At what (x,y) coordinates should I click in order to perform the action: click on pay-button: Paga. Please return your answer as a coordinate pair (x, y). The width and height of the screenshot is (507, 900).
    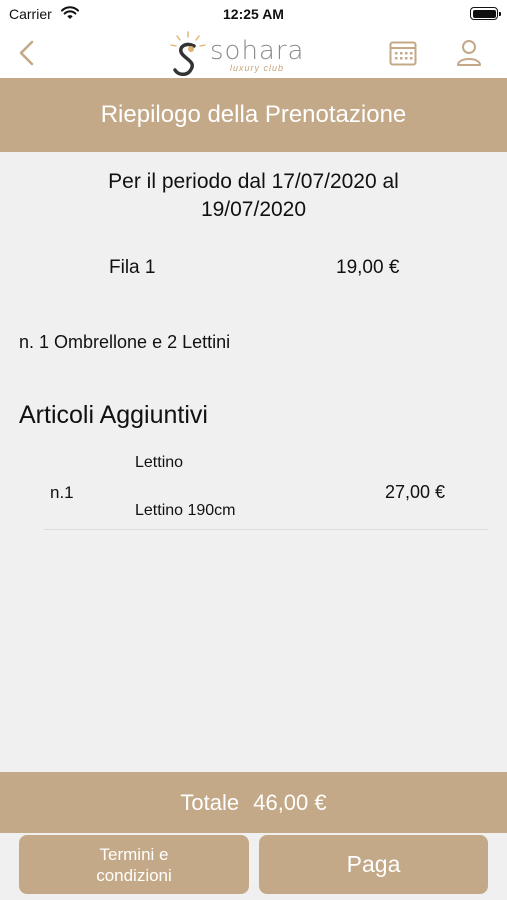
    Looking at the image, I should click on (373, 864).